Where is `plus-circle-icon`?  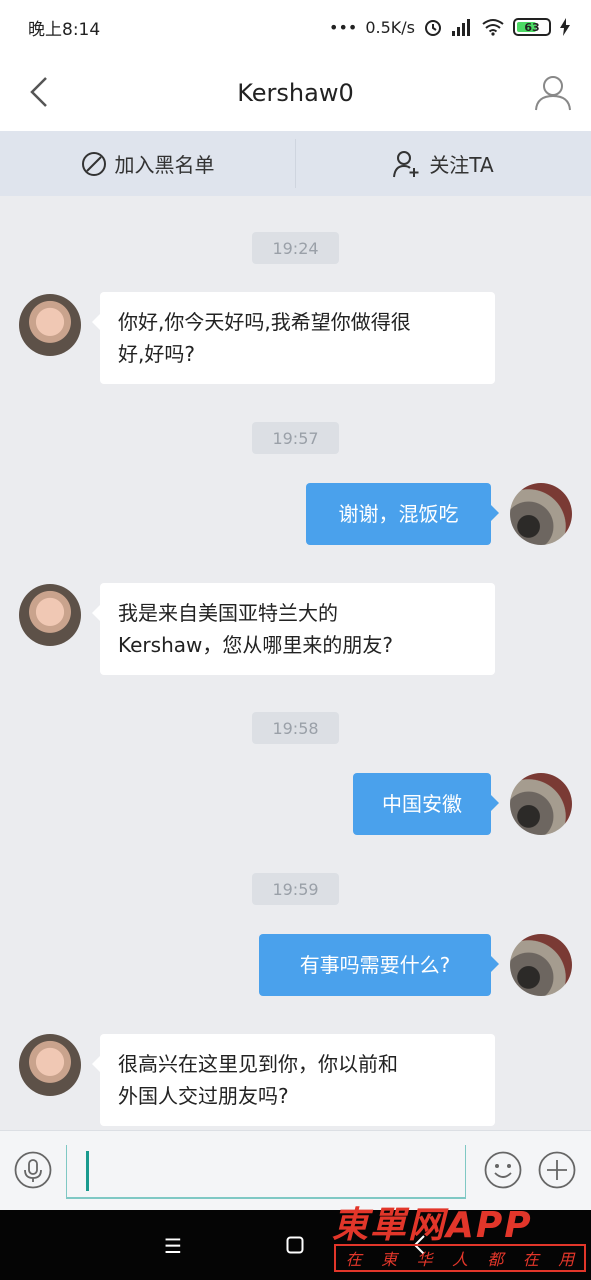 plus-circle-icon is located at coordinates (557, 1170).